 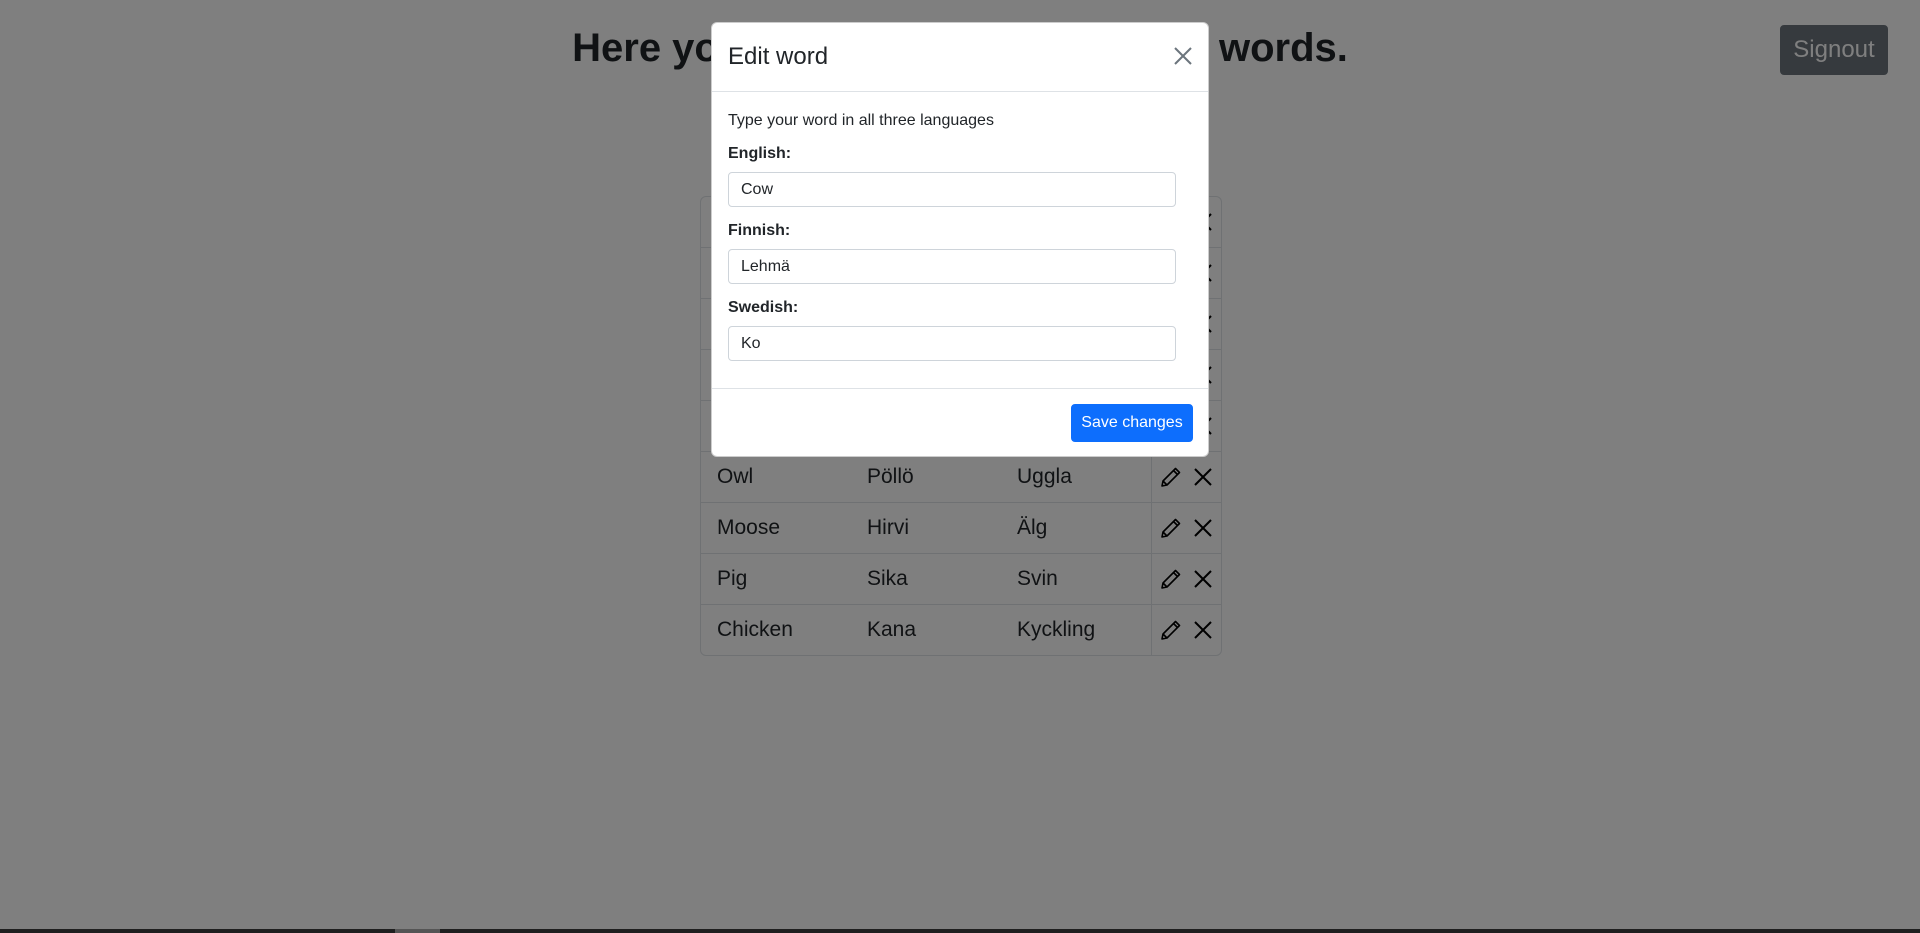 I want to click on save-changes-button: Save changes, so click(x=1132, y=423).